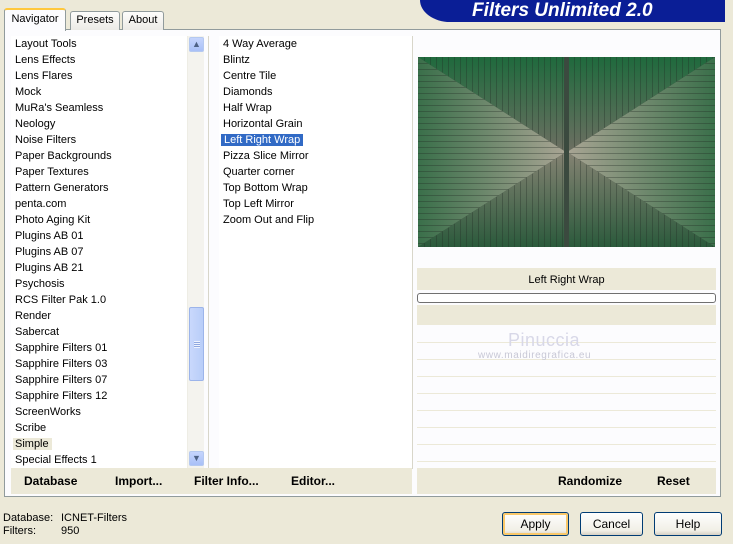 This screenshot has width=733, height=544. Describe the element at coordinates (315, 108) in the screenshot. I see `filter-item: Half Wrap` at that location.